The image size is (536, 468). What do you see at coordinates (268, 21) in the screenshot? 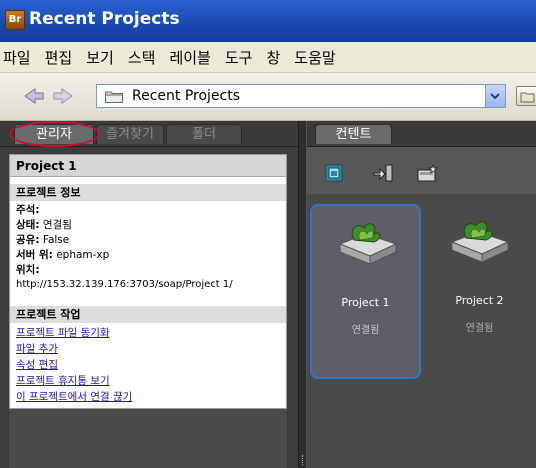
I see `title-bar: Br Recent Projects` at bounding box center [268, 21].